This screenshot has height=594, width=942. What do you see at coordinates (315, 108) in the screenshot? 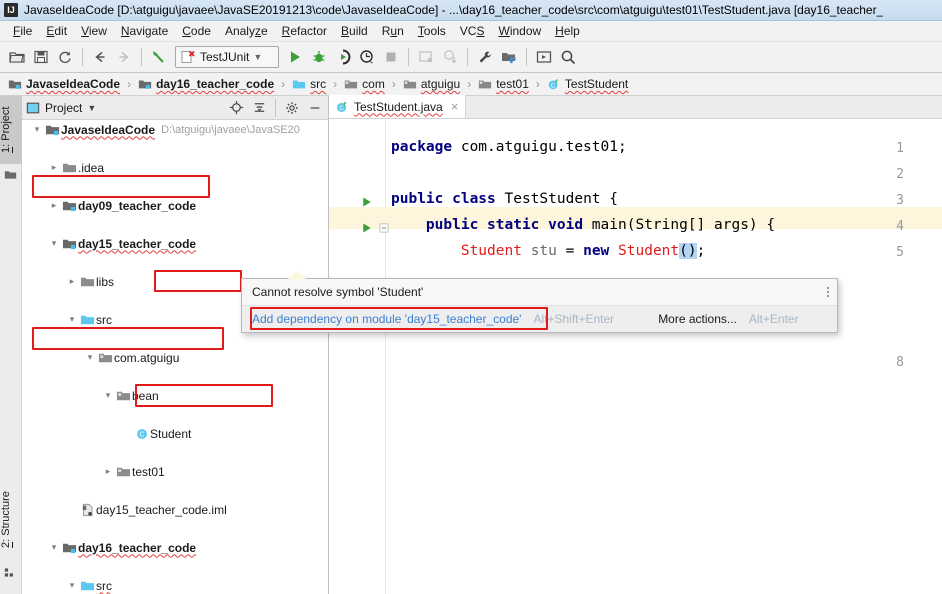
I see `hide-minimize-icon` at bounding box center [315, 108].